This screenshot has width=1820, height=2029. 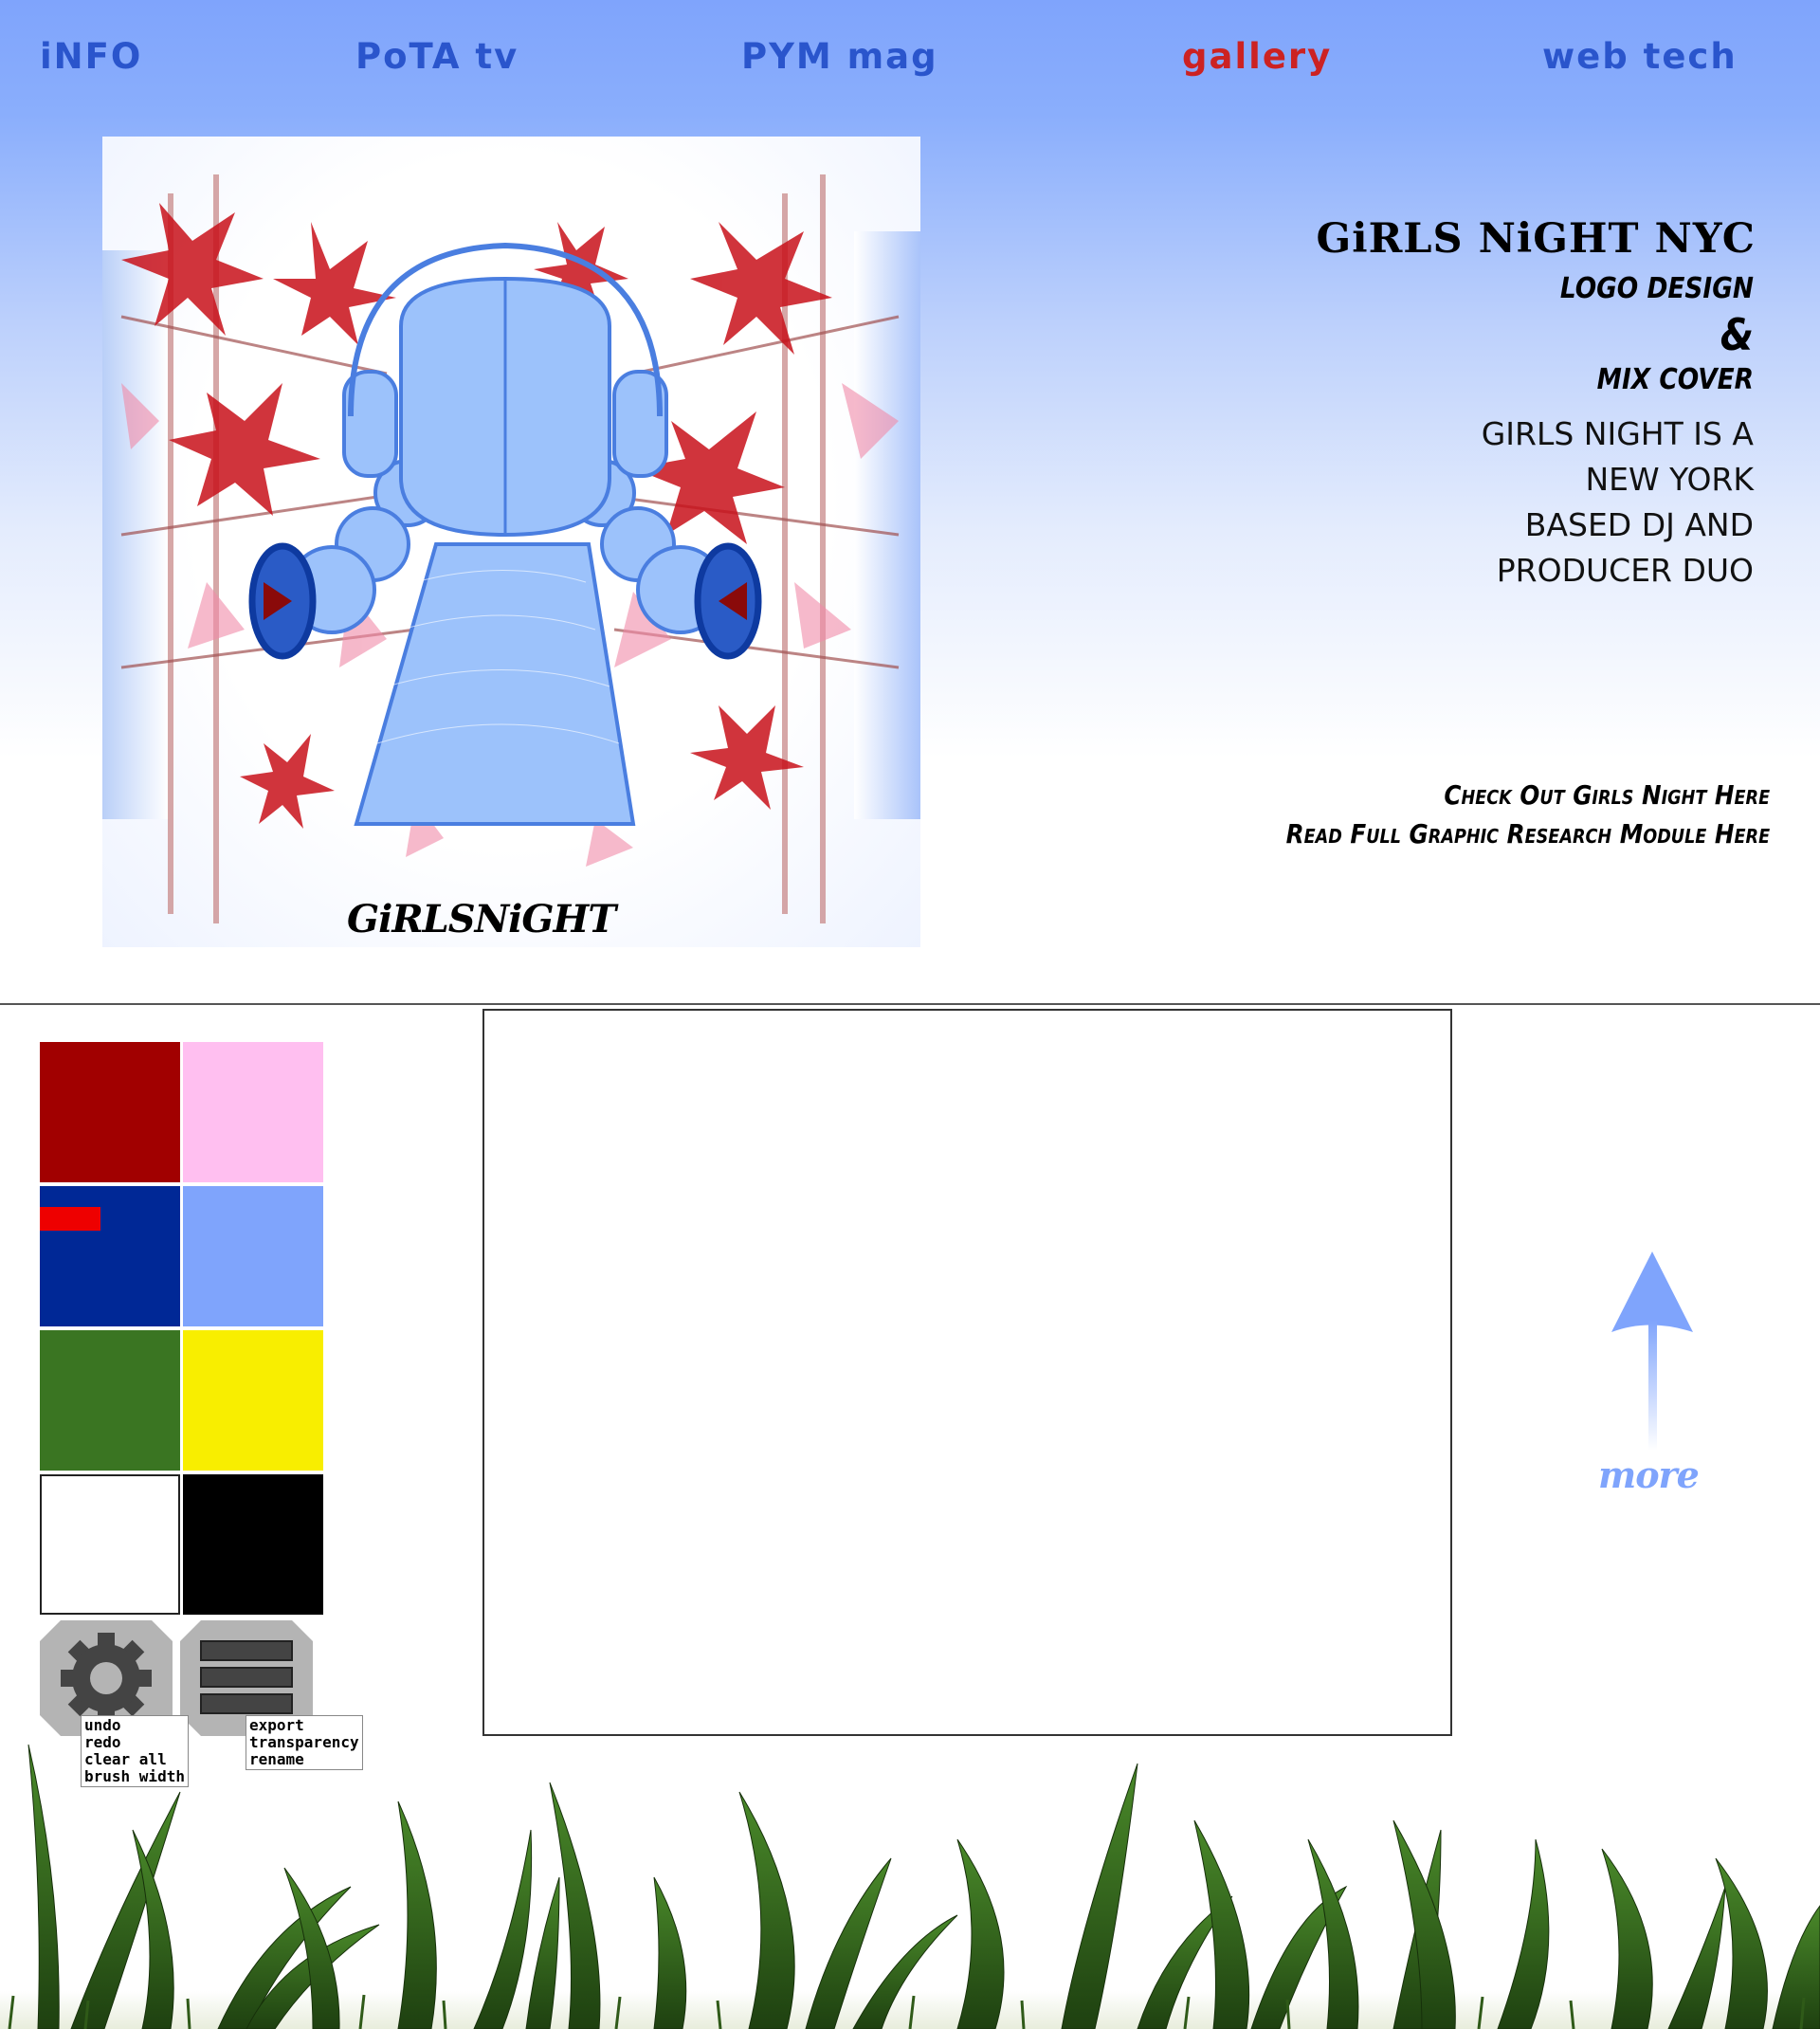 What do you see at coordinates (110, 1400) in the screenshot?
I see `swatch-green` at bounding box center [110, 1400].